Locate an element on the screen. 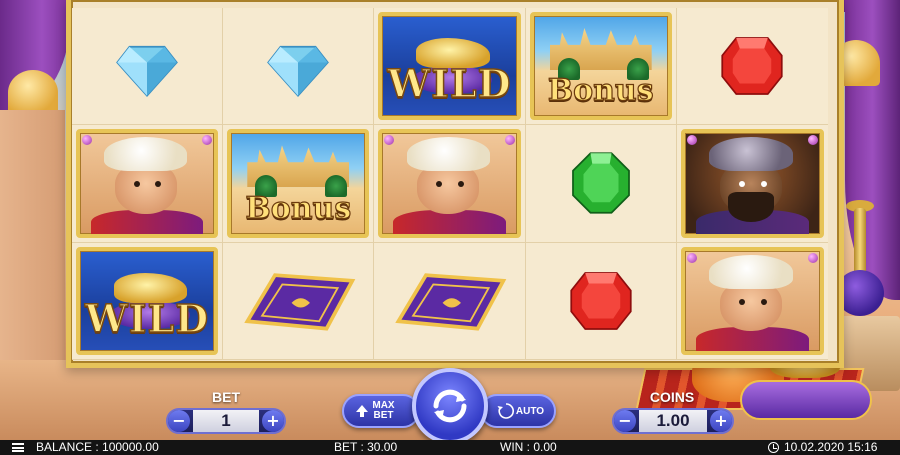  coins-increase-button: + is located at coordinates (721, 421).